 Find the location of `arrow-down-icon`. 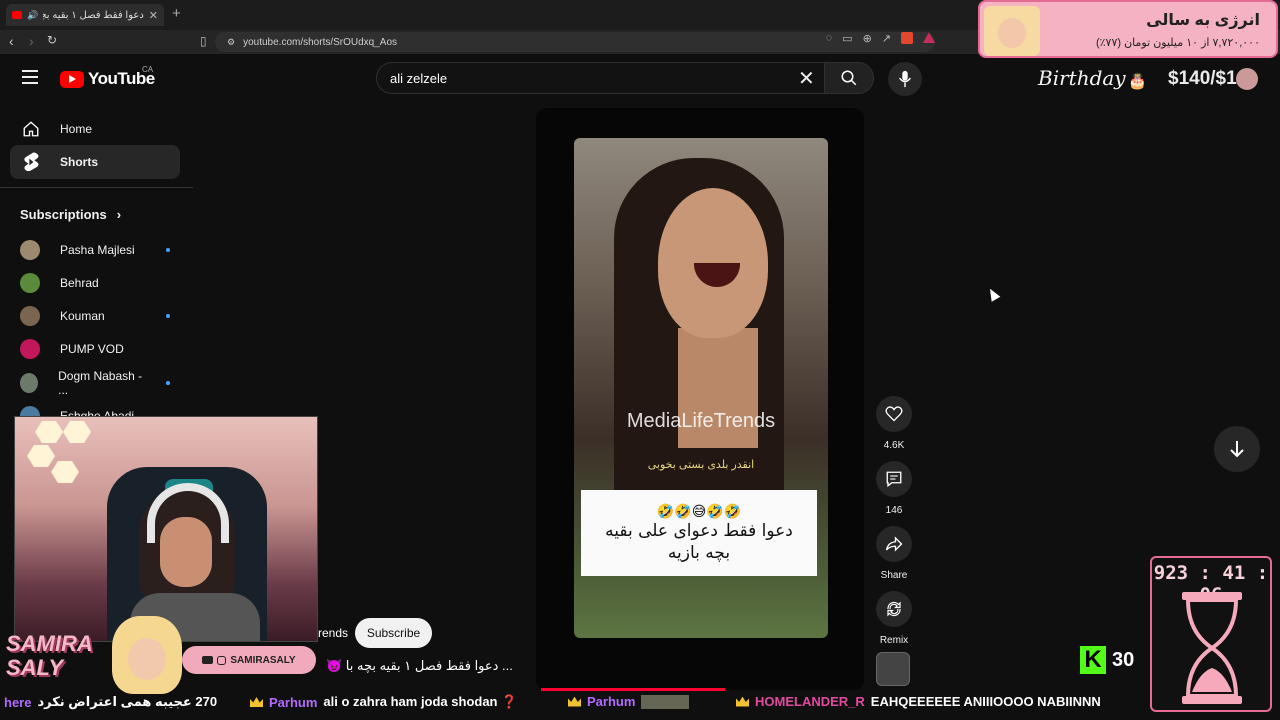

arrow-down-icon is located at coordinates (1237, 449).